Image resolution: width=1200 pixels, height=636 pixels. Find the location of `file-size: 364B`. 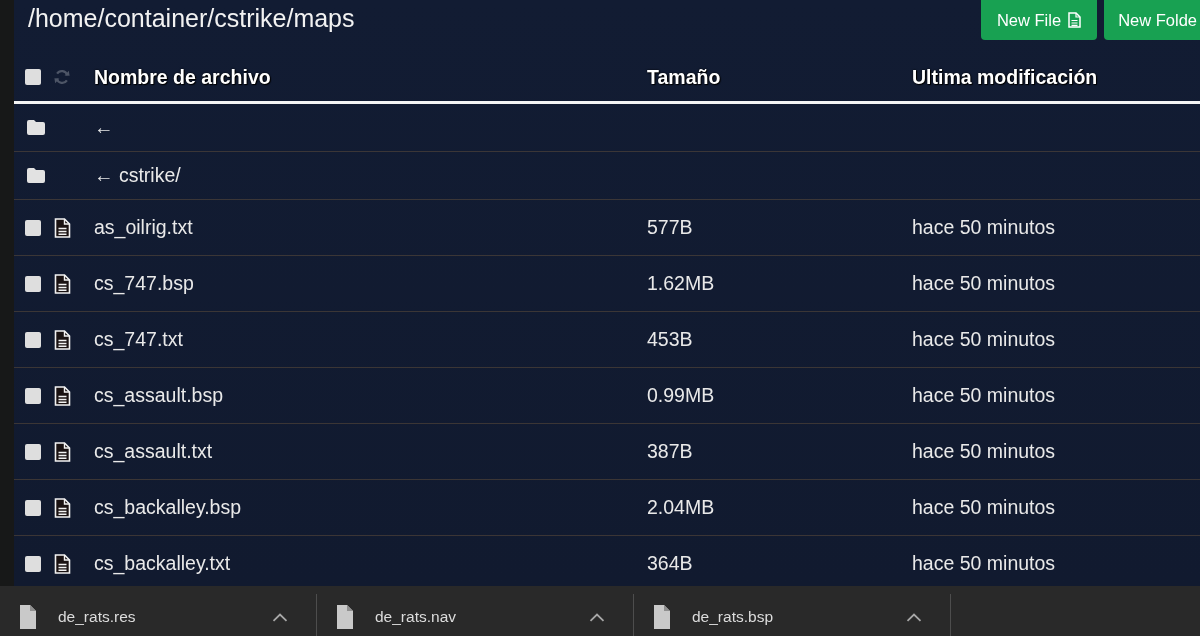

file-size: 364B is located at coordinates (670, 563).